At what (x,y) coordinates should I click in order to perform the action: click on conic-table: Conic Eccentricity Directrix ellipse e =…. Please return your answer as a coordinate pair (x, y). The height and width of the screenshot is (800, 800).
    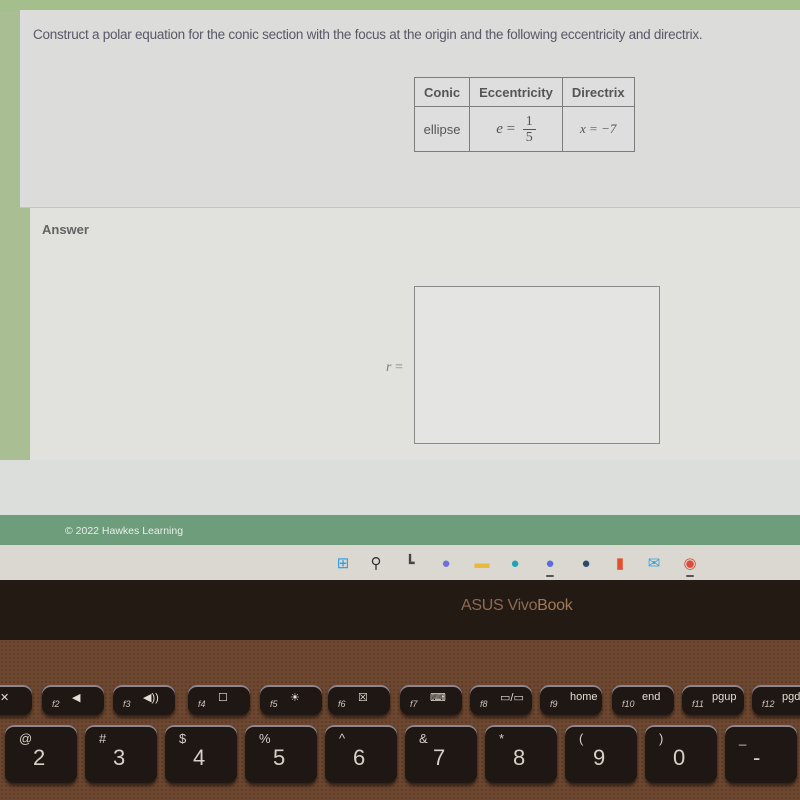
    Looking at the image, I should click on (524, 114).